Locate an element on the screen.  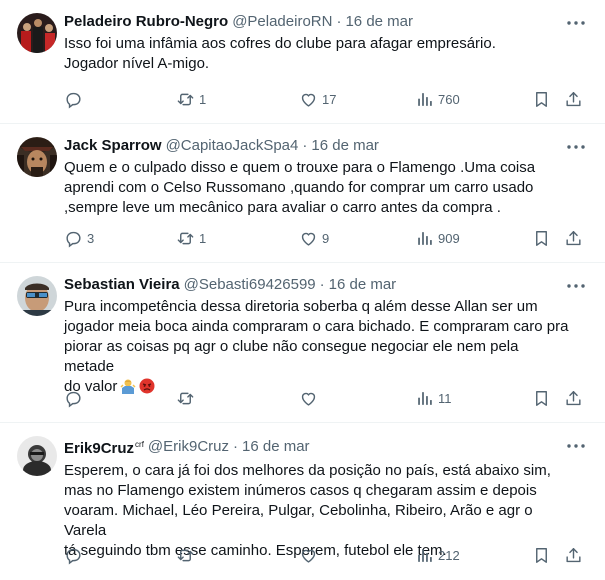
like-count: 9 is located at coordinates (326, 238).